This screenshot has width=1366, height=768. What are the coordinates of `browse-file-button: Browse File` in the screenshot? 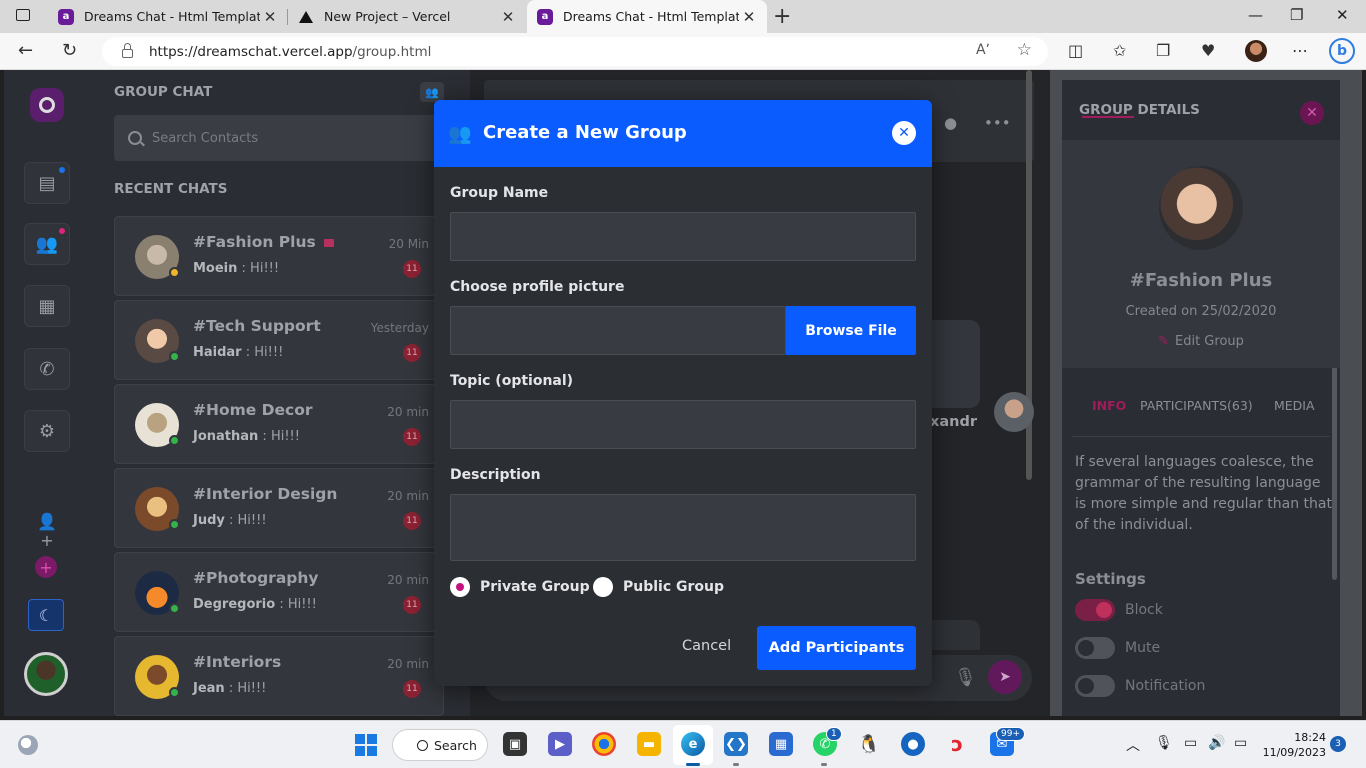 It's located at (851, 330).